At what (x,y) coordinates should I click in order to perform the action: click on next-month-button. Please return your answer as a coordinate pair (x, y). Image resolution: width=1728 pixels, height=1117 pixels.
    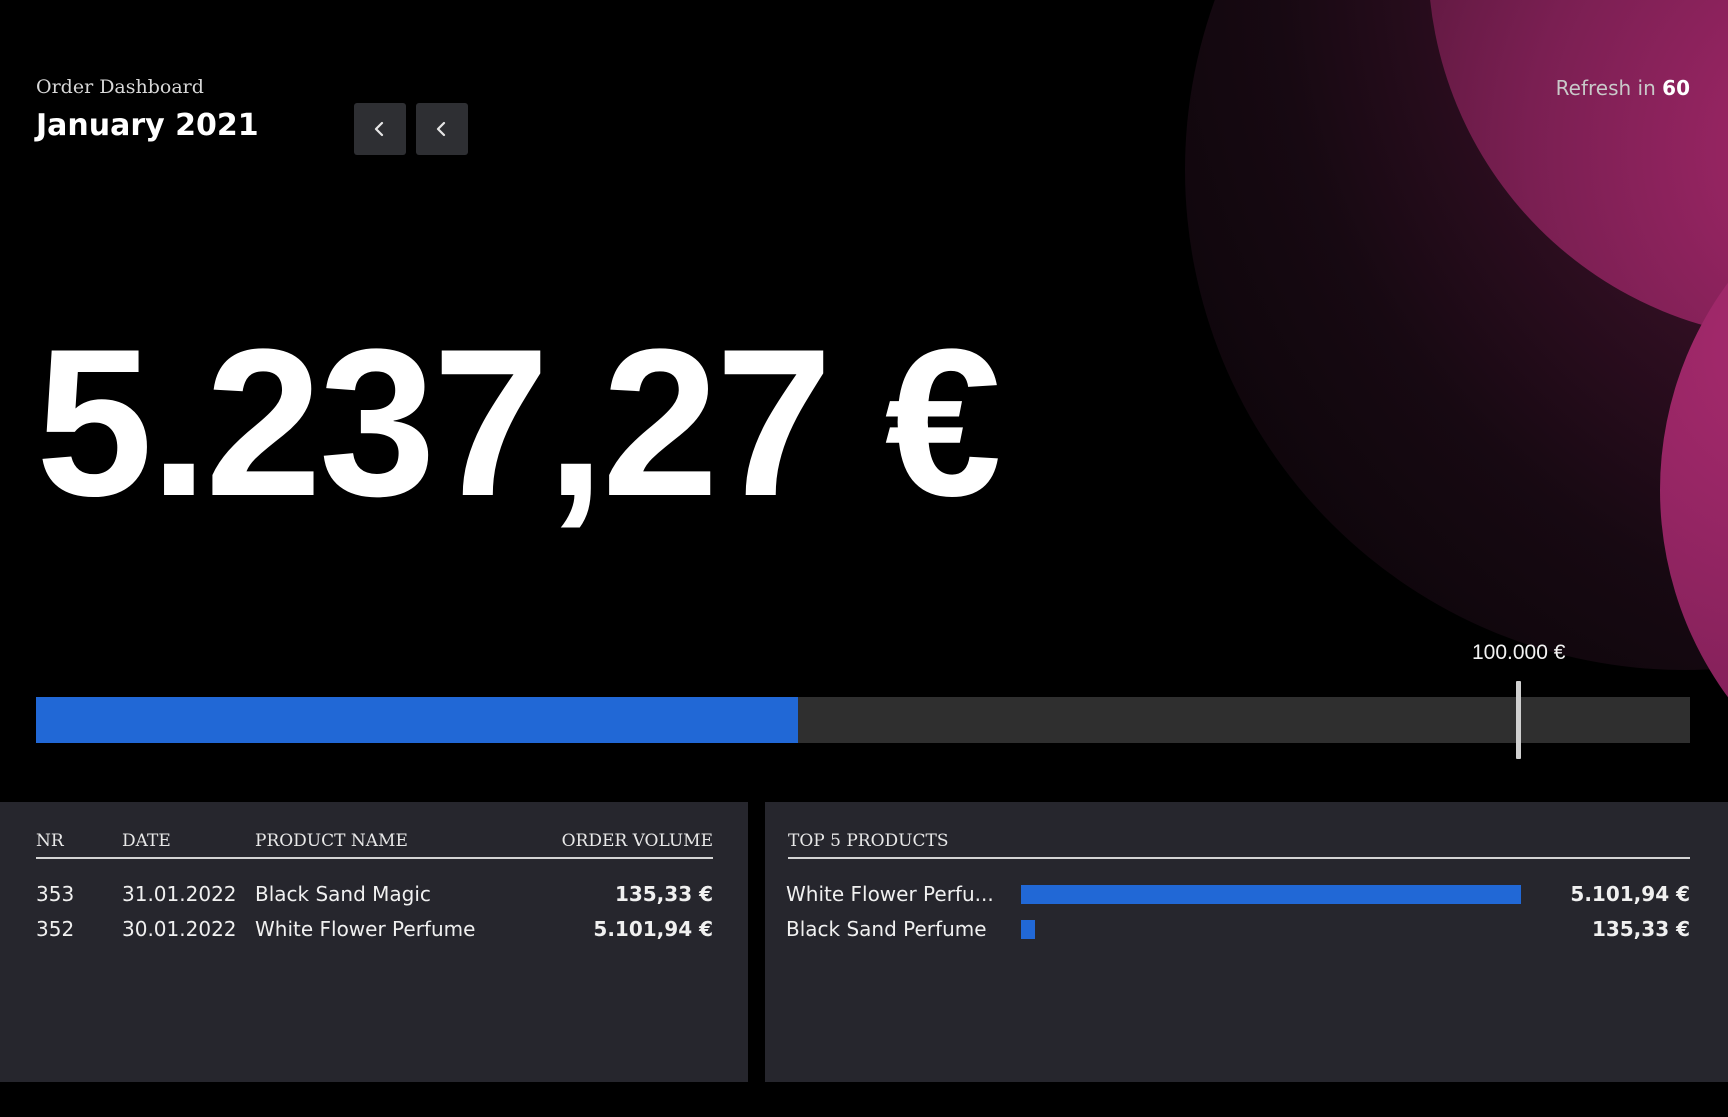
    Looking at the image, I should click on (442, 129).